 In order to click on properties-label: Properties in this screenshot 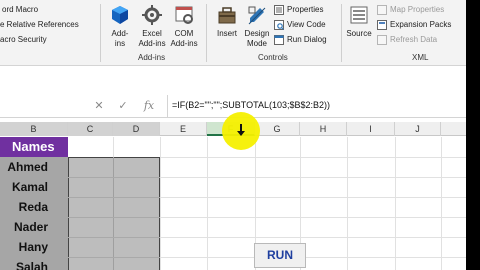, I will do `click(305, 9)`.